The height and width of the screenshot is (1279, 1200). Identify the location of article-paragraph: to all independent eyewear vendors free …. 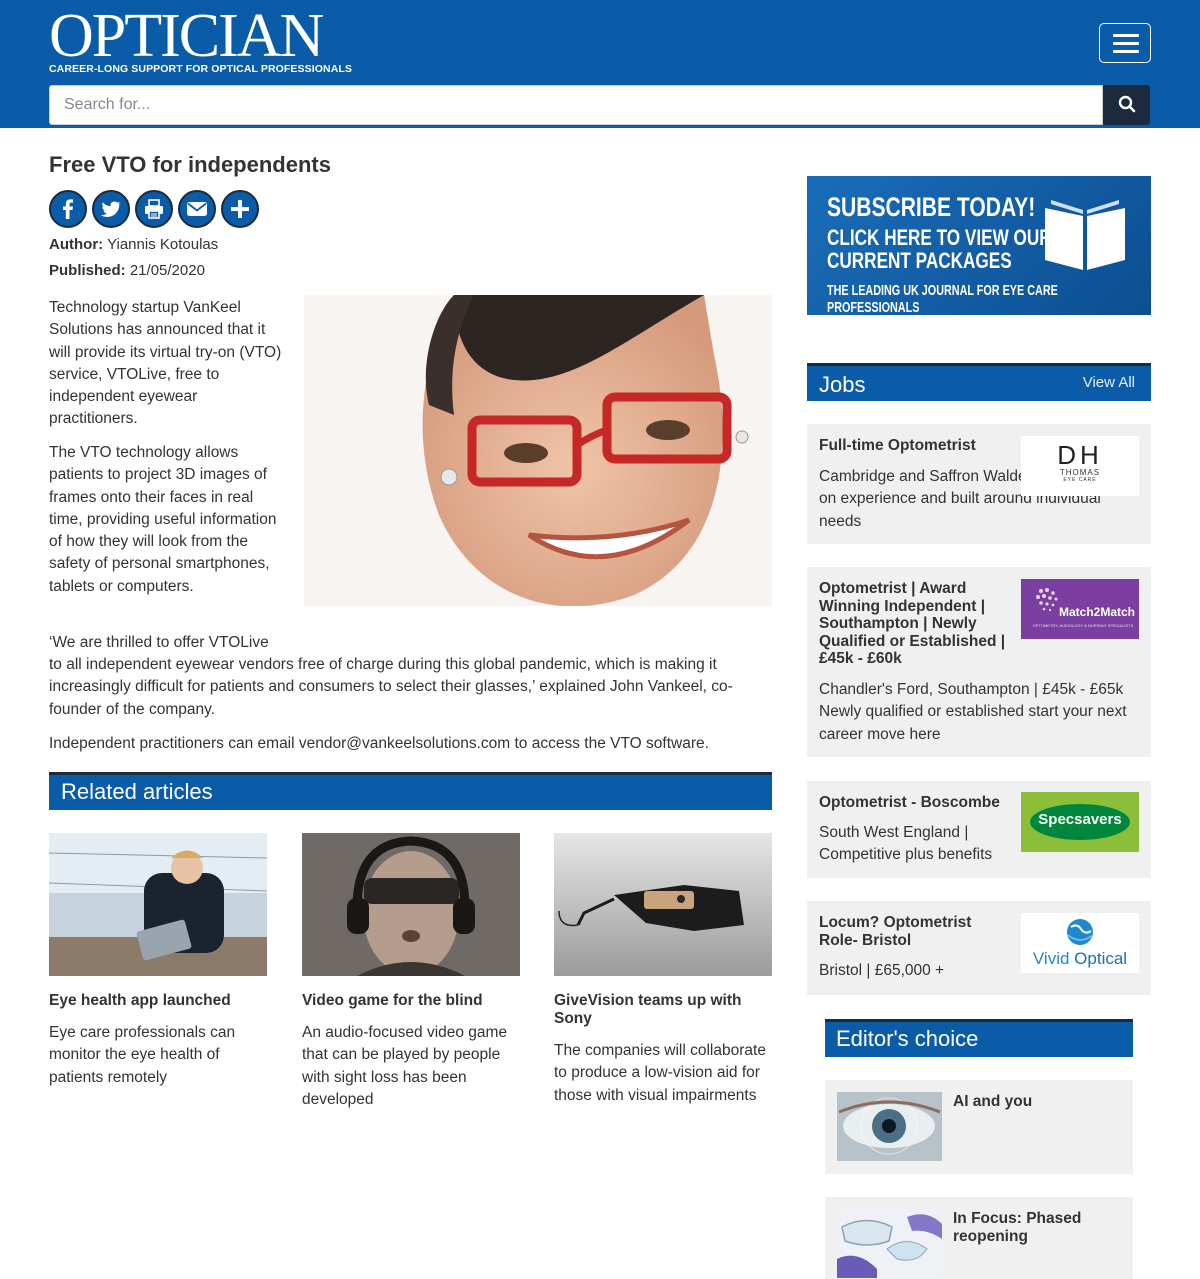
(391, 687).